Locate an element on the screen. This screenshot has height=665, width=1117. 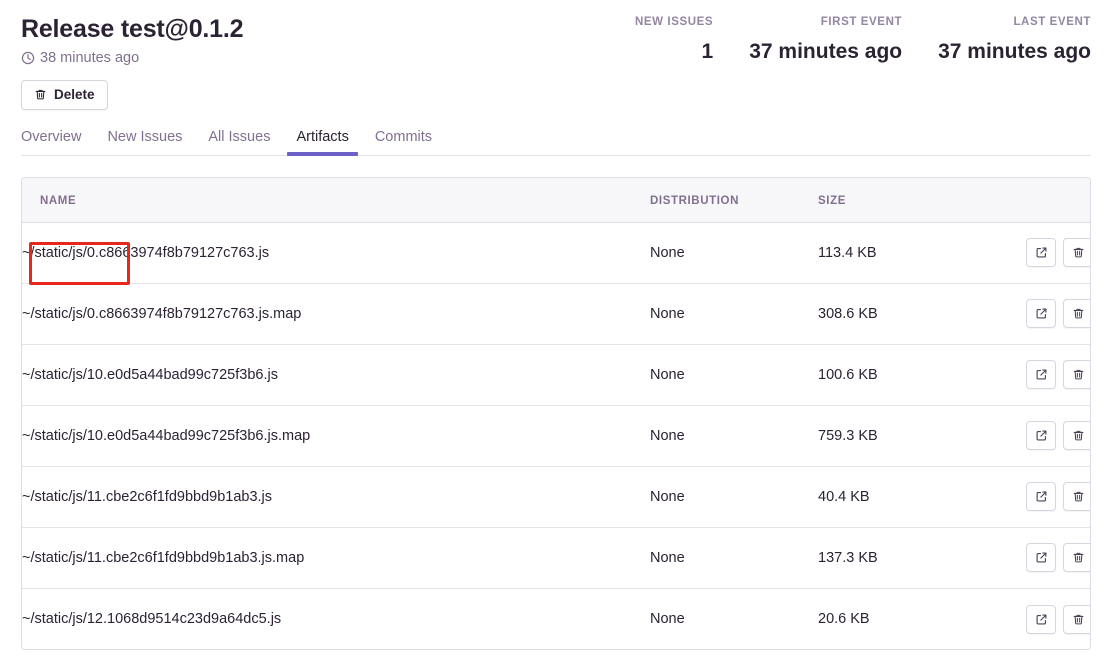
tab-commits: Commits is located at coordinates (403, 143).